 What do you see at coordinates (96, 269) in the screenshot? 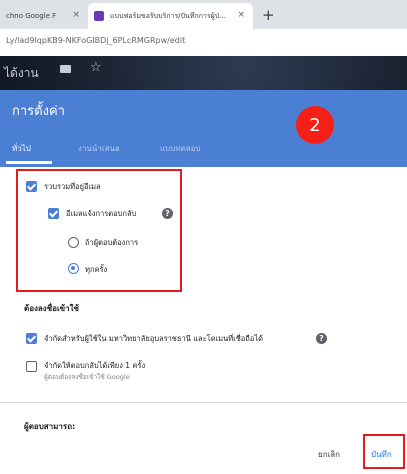
I see `radio-always-label: ทุกครั้ง` at bounding box center [96, 269].